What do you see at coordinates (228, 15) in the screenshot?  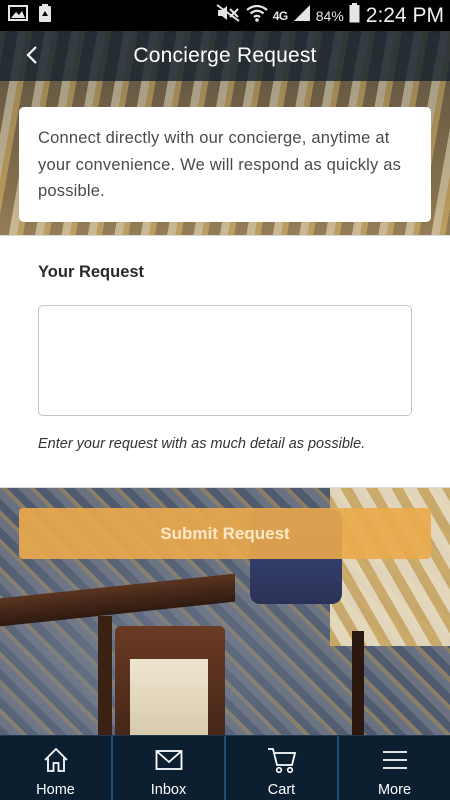 I see `mute-icon` at bounding box center [228, 15].